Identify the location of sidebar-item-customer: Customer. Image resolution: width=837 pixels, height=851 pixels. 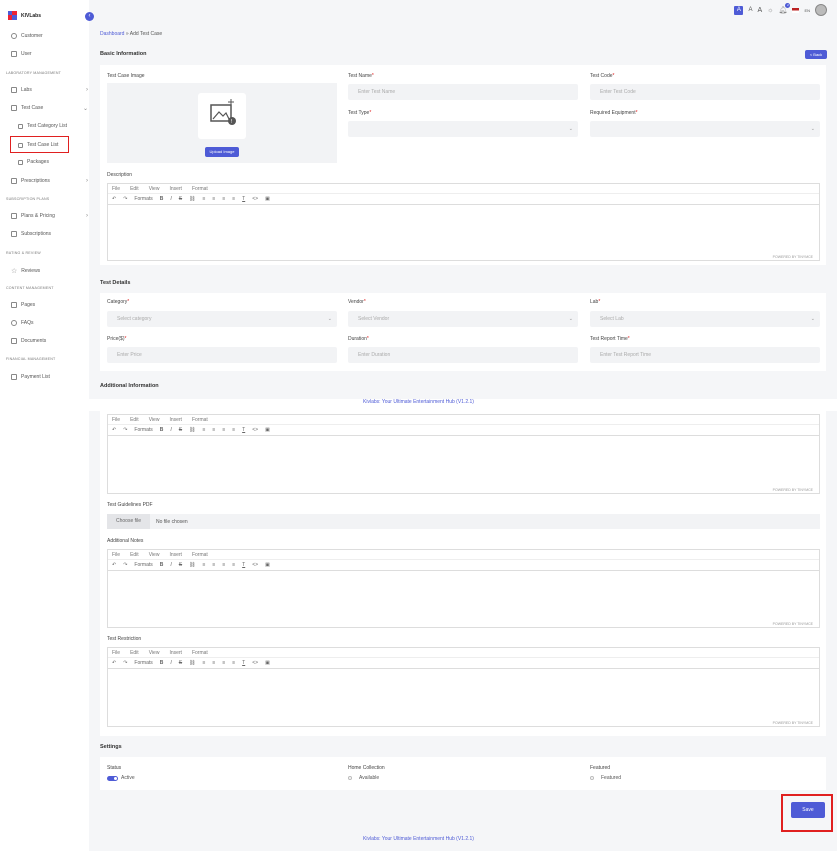
(55, 36).